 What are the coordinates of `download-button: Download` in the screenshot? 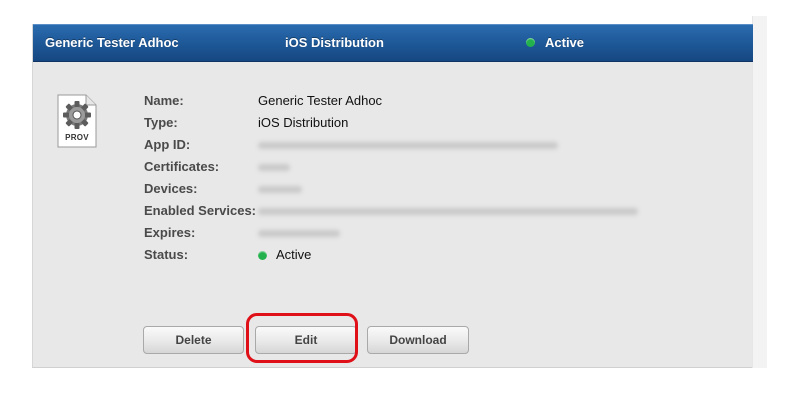 It's located at (418, 340).